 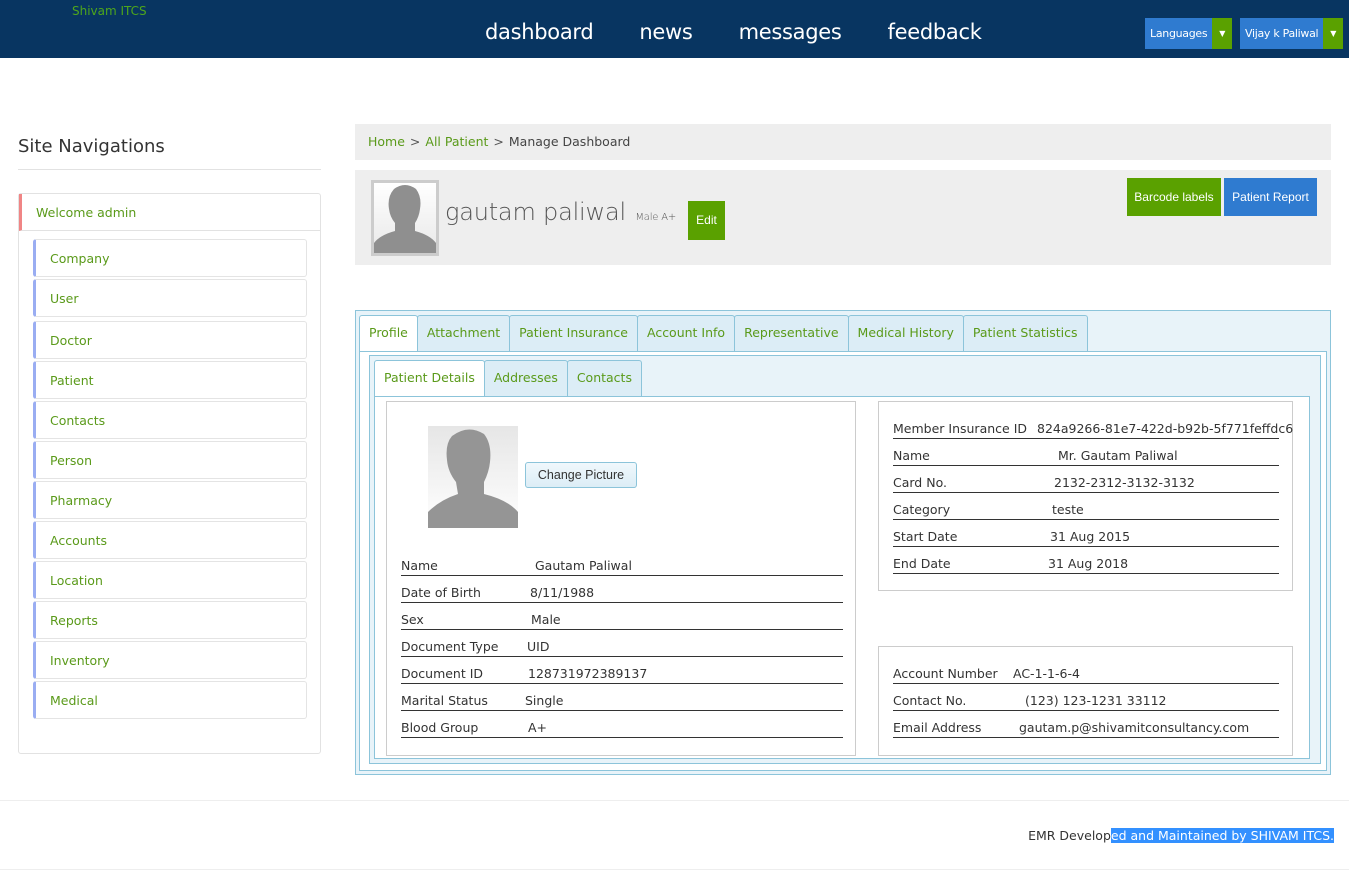 What do you see at coordinates (170, 380) in the screenshot?
I see `sidebar-item-patient: Patient` at bounding box center [170, 380].